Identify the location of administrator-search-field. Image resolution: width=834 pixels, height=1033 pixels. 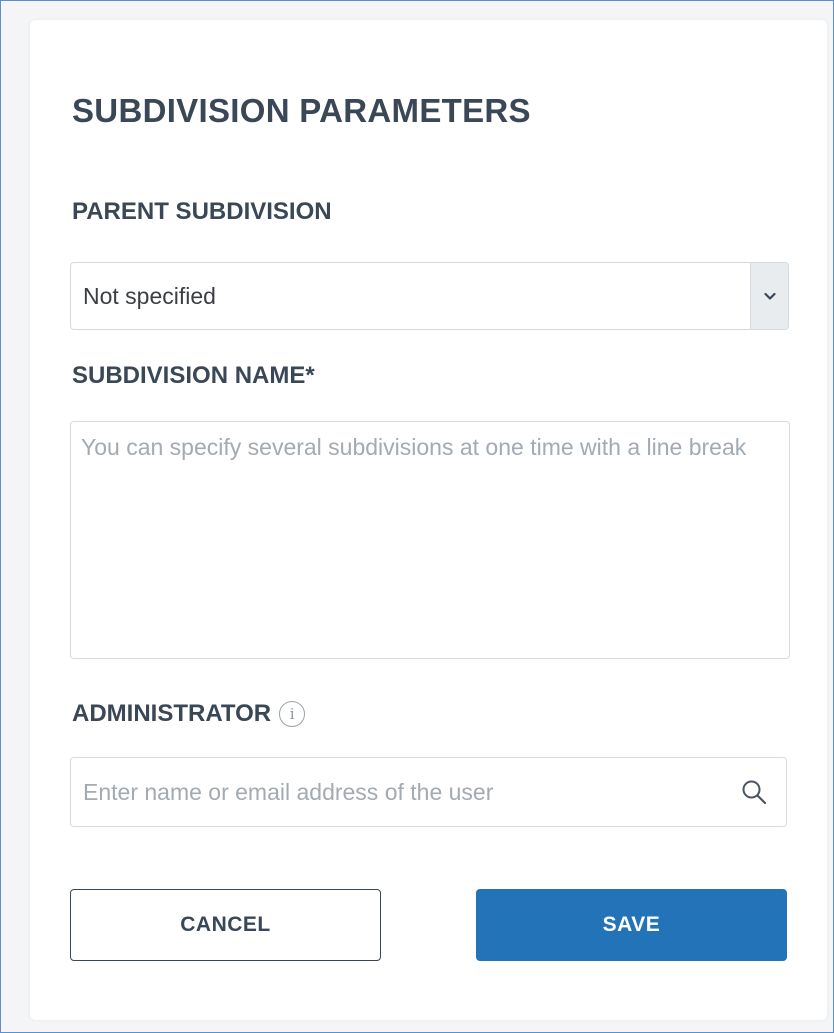
(428, 792).